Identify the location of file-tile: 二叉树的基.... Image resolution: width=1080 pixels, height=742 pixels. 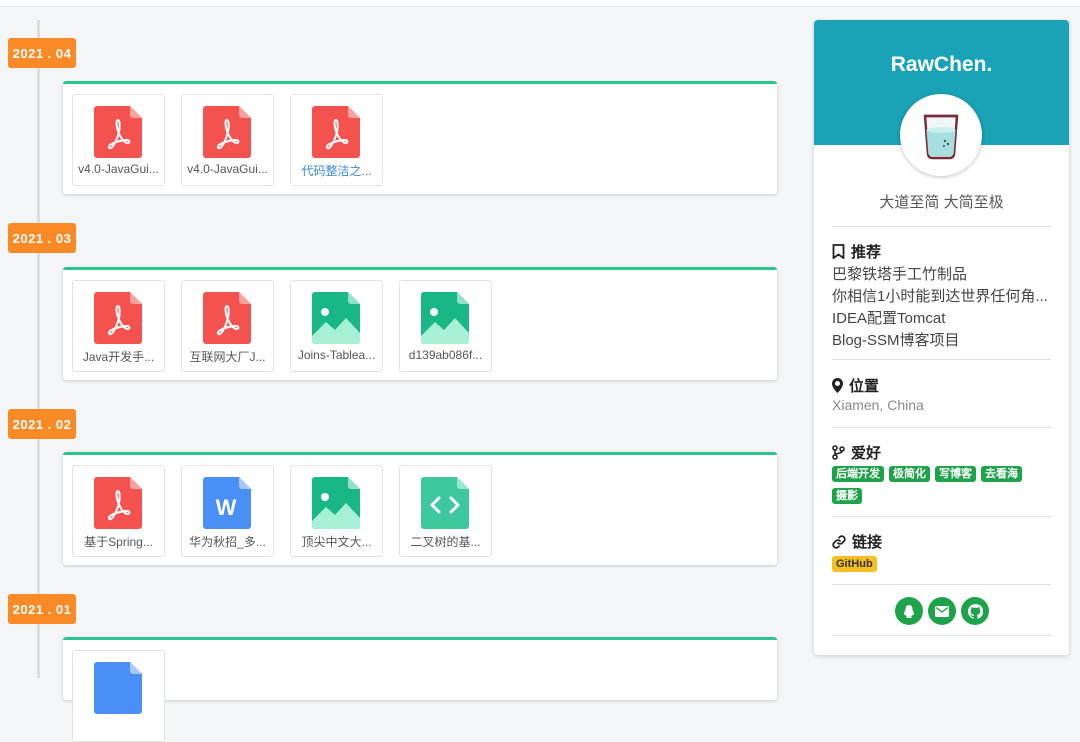
(445, 511).